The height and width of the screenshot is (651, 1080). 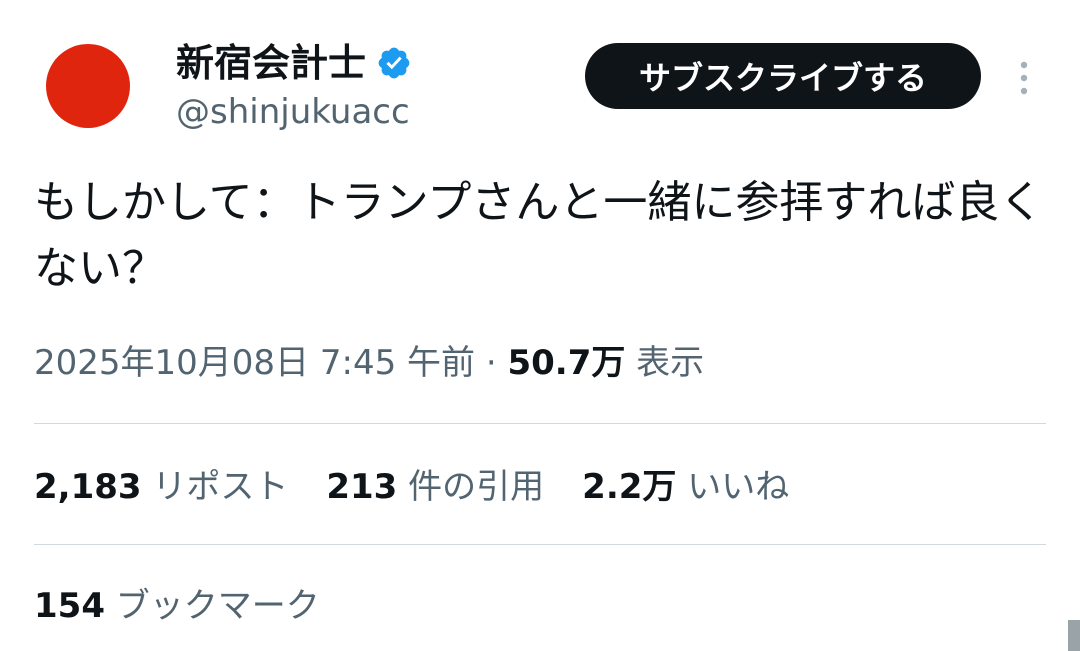 I want to click on author-name-row: 新宿会計士, so click(x=294, y=63).